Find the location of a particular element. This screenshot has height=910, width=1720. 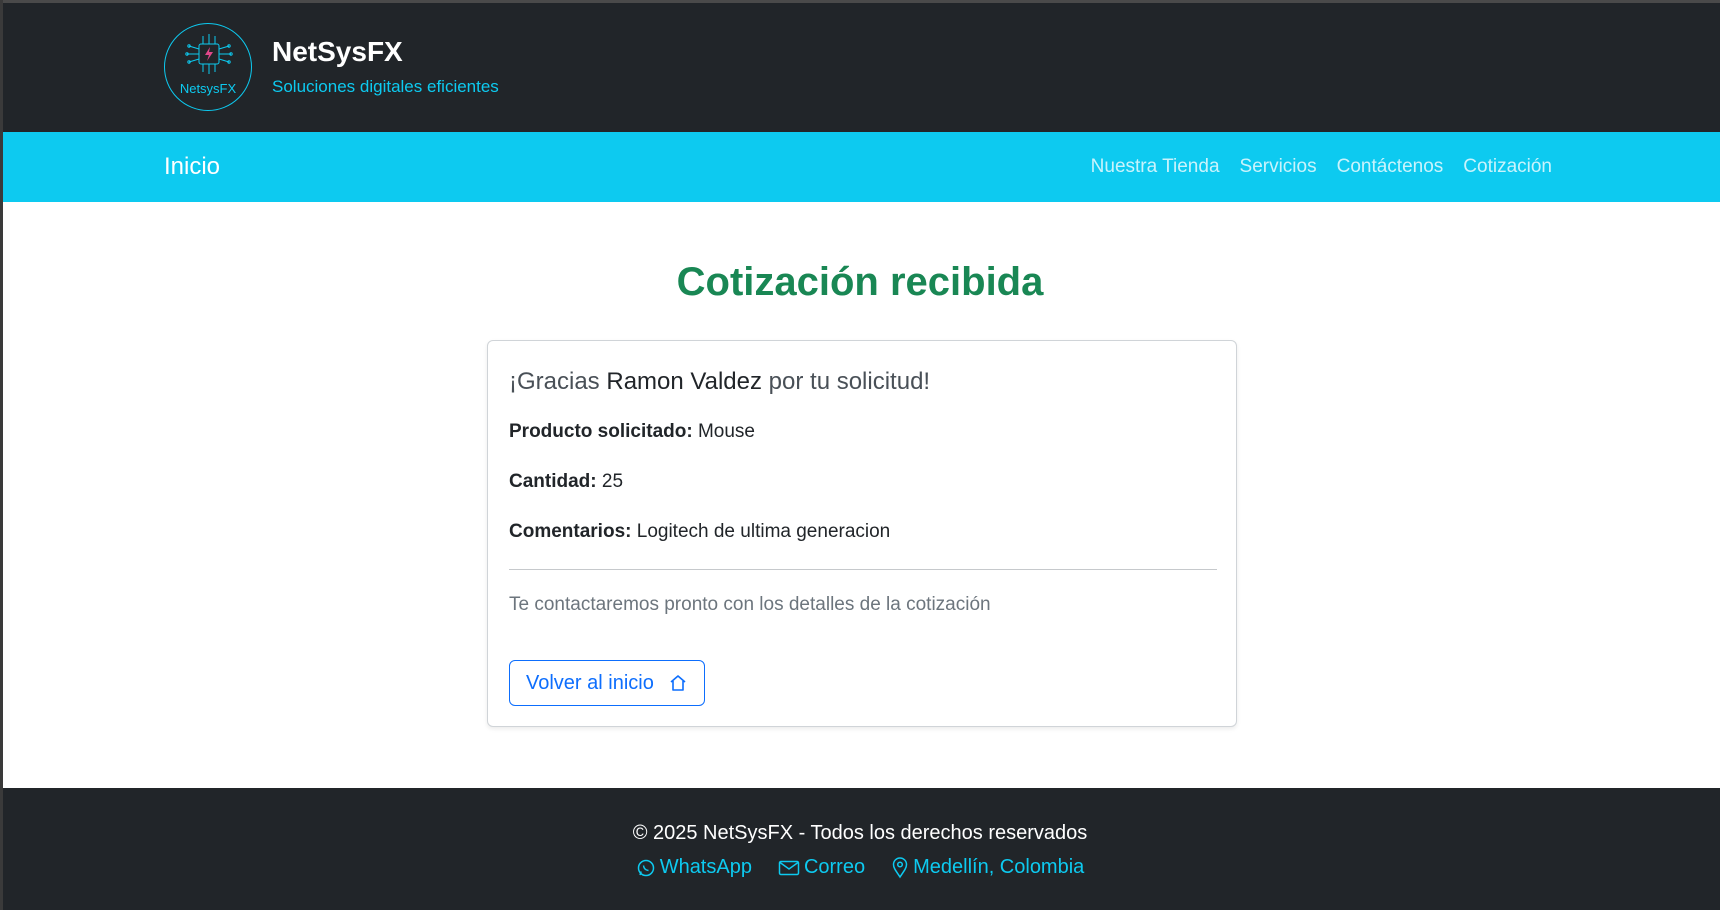

greeting-suffix: por tu solicitud! is located at coordinates (849, 381).